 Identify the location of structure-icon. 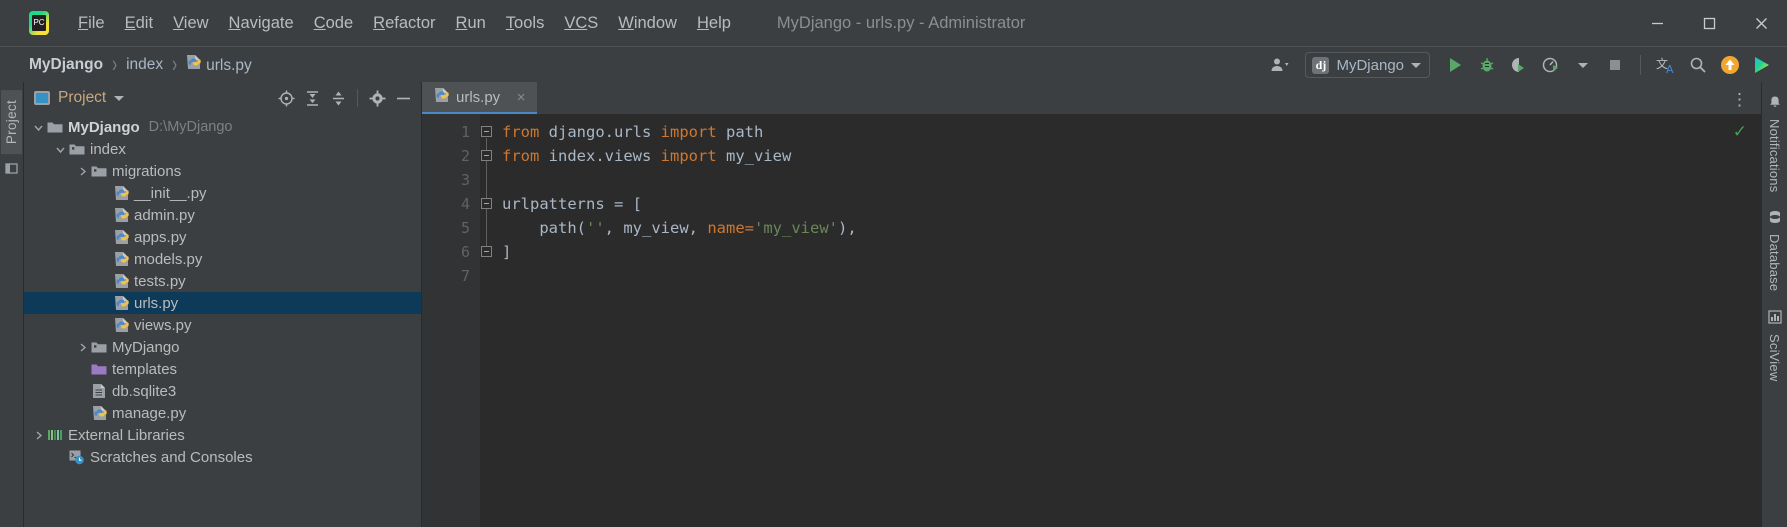
(11, 171).